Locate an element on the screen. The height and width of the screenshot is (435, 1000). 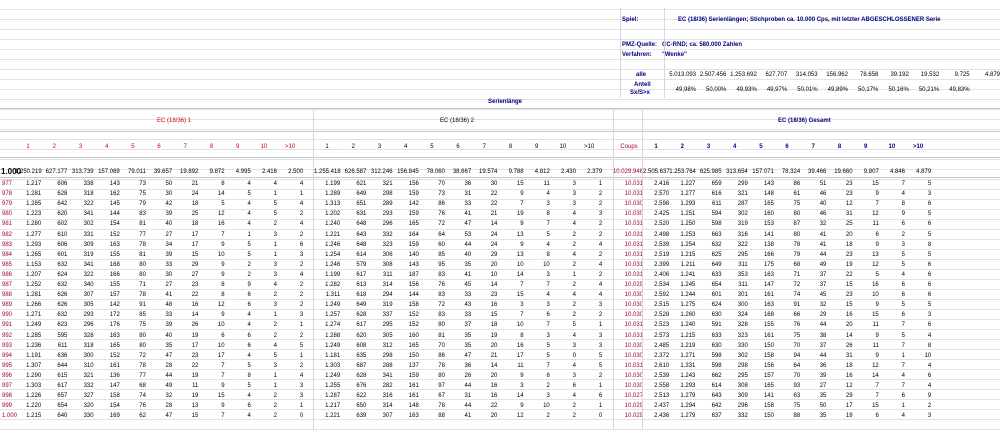
row-g2-value: 1.255 is located at coordinates (333, 386).